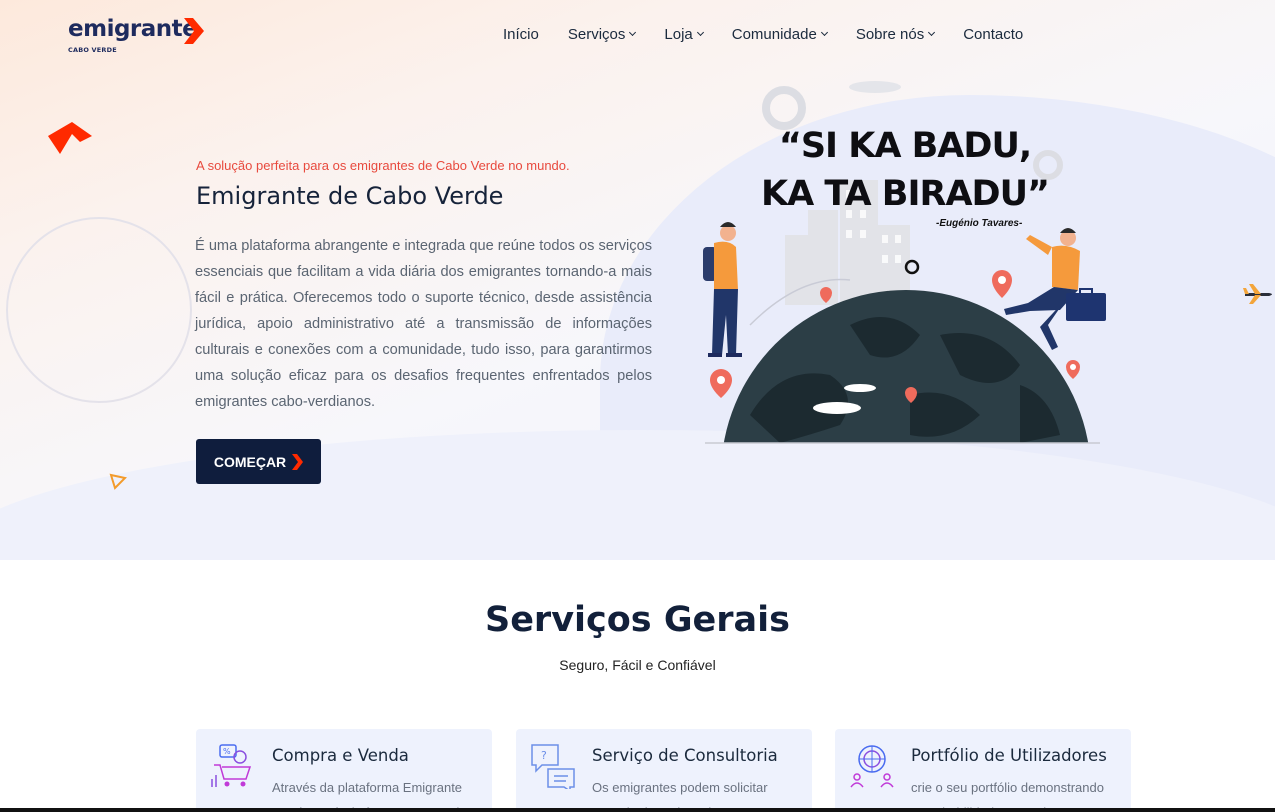 The height and width of the screenshot is (812, 1275). Describe the element at coordinates (350, 196) in the screenshot. I see `hero-title: Emigrante de Cabo Verde` at that location.